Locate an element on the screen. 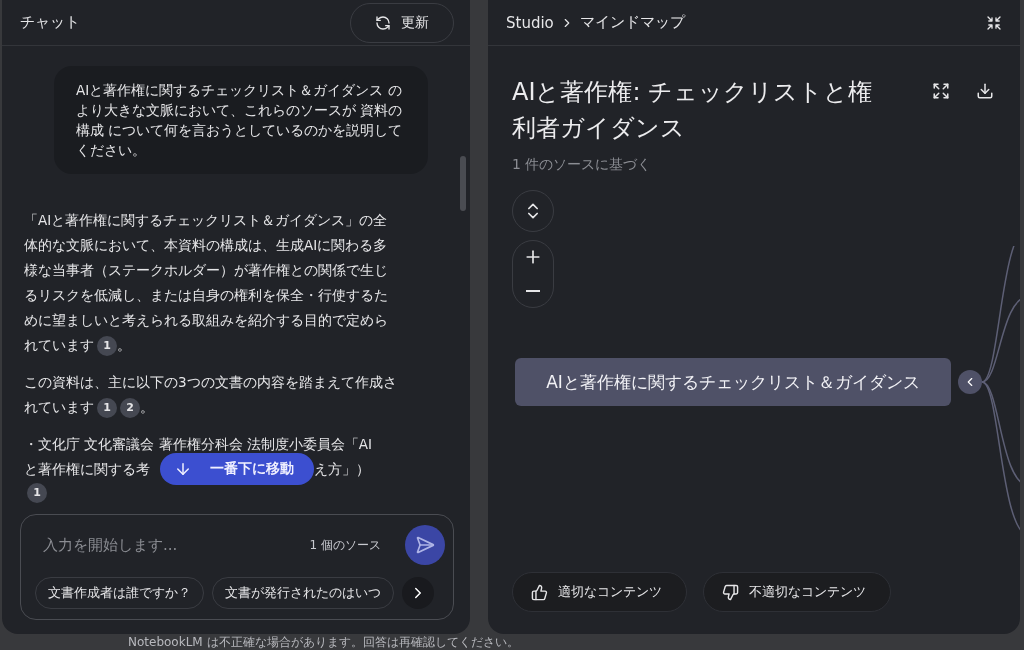 This screenshot has width=1024, height=650. answer-paragraph: この資料は、主に以下の3つの文書の内容を踏まえて作成されています 1 2 。 is located at coordinates (212, 395).